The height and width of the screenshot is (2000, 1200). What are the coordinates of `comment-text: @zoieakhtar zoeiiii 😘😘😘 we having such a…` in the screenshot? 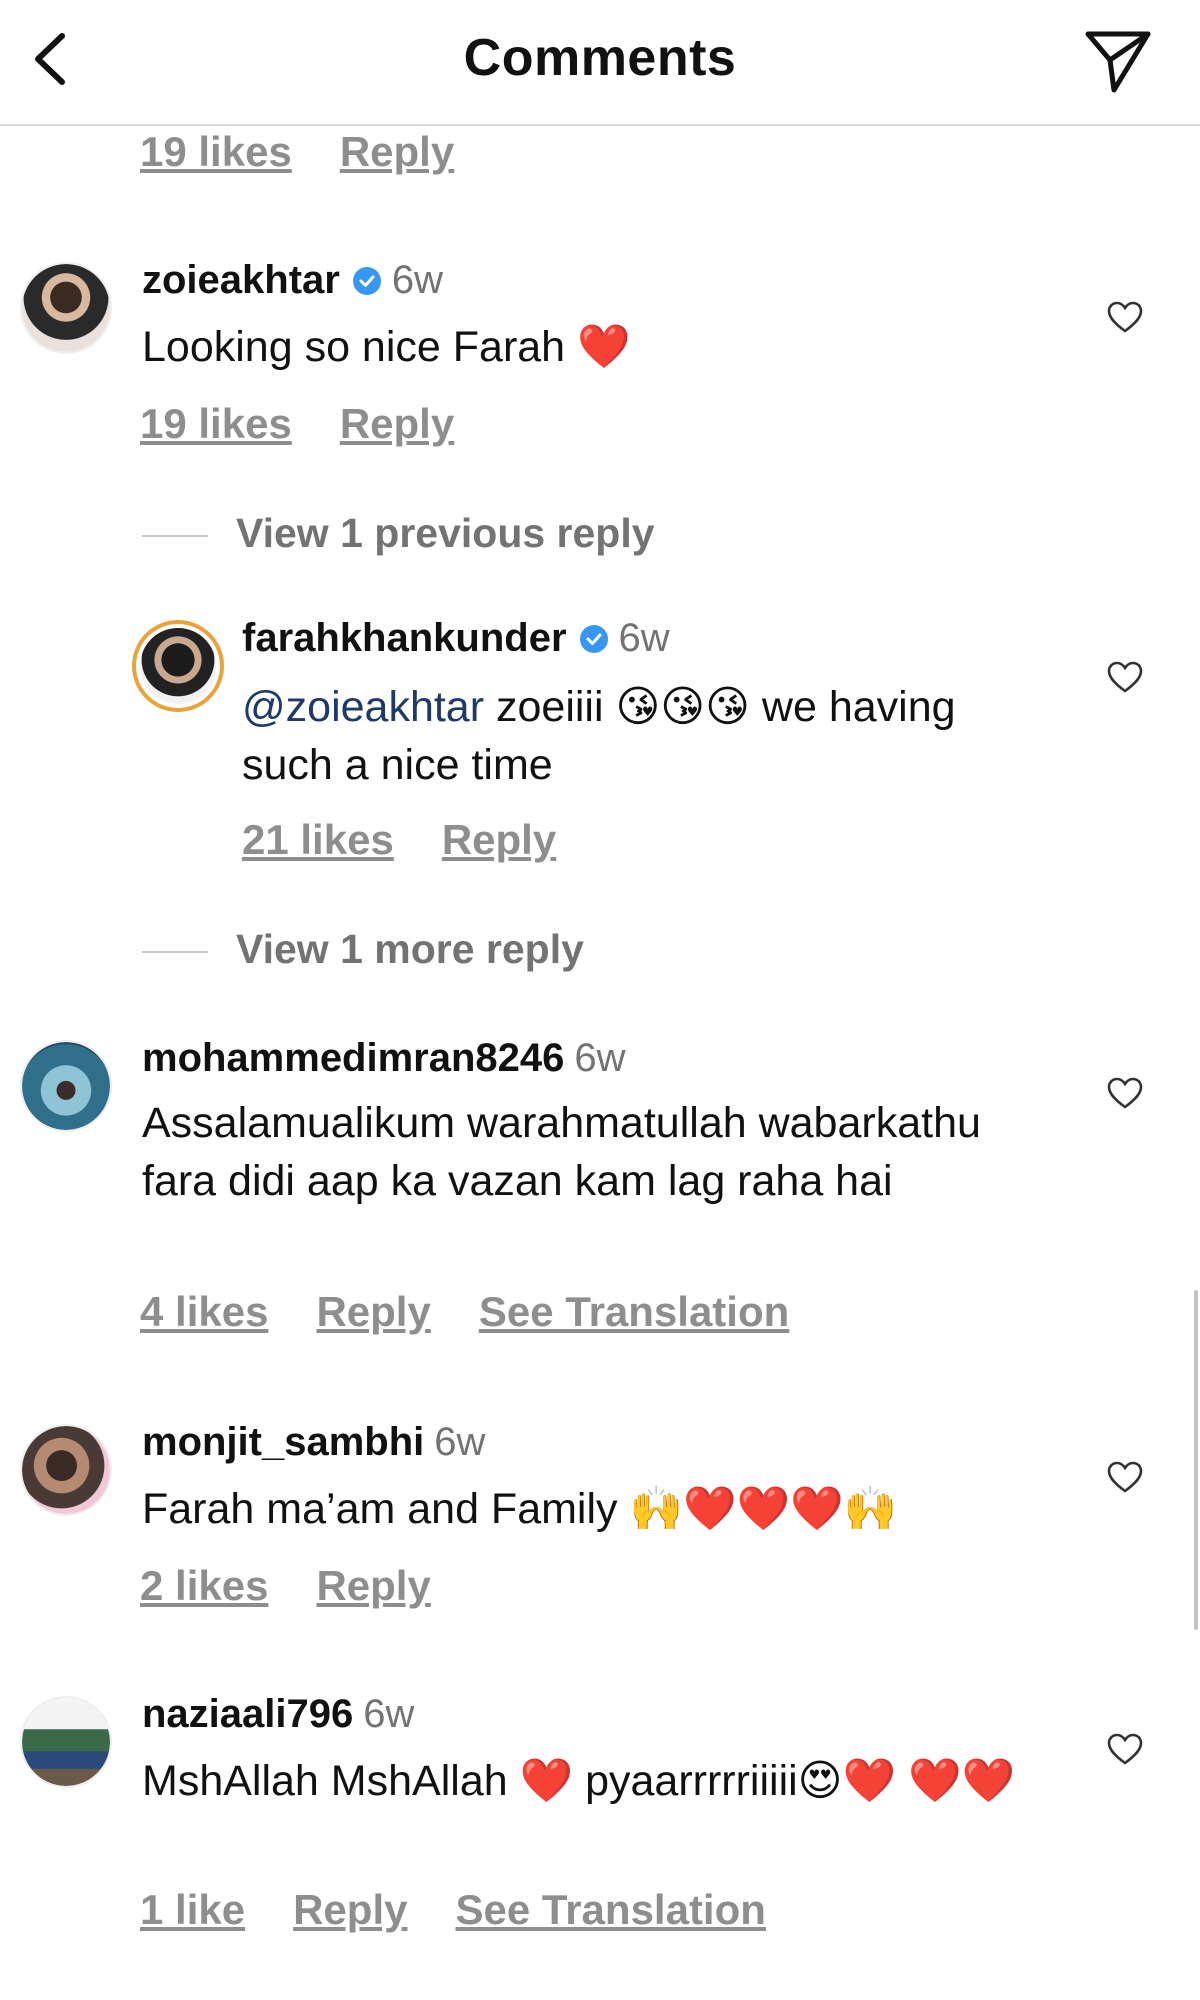 It's located at (599, 736).